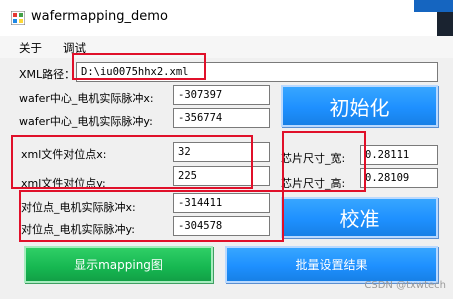  I want to click on highlight-chip-size, so click(324, 161).